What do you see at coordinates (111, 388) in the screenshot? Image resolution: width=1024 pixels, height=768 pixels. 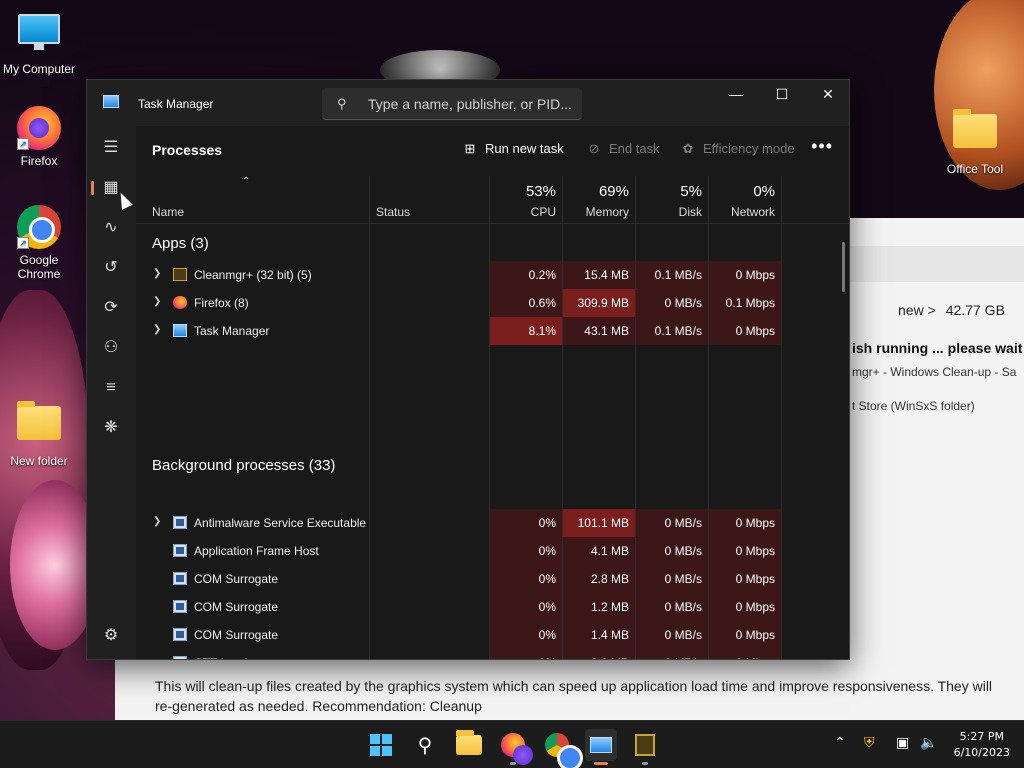 I see `nav-details-icon: ≡` at bounding box center [111, 388].